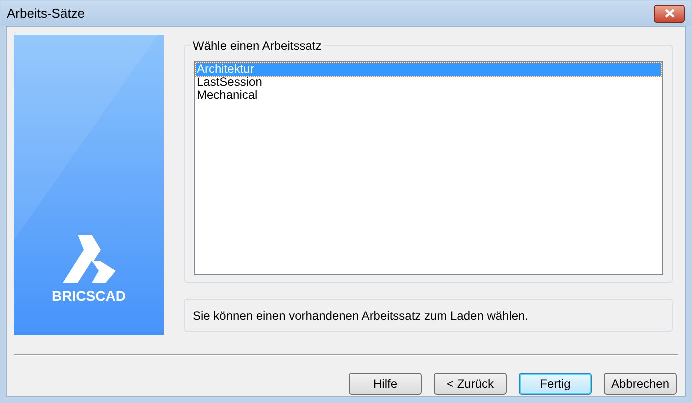 The image size is (692, 403). I want to click on dialog-button: Abbrechen, so click(640, 384).